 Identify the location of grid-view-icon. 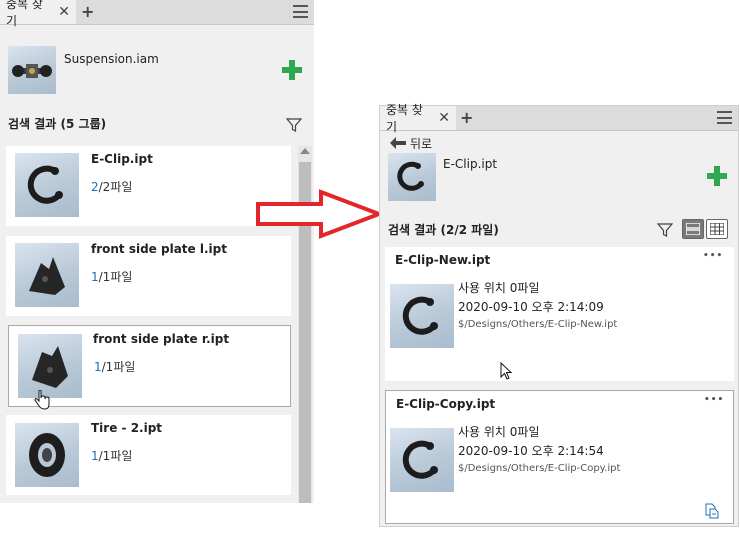
(717, 229).